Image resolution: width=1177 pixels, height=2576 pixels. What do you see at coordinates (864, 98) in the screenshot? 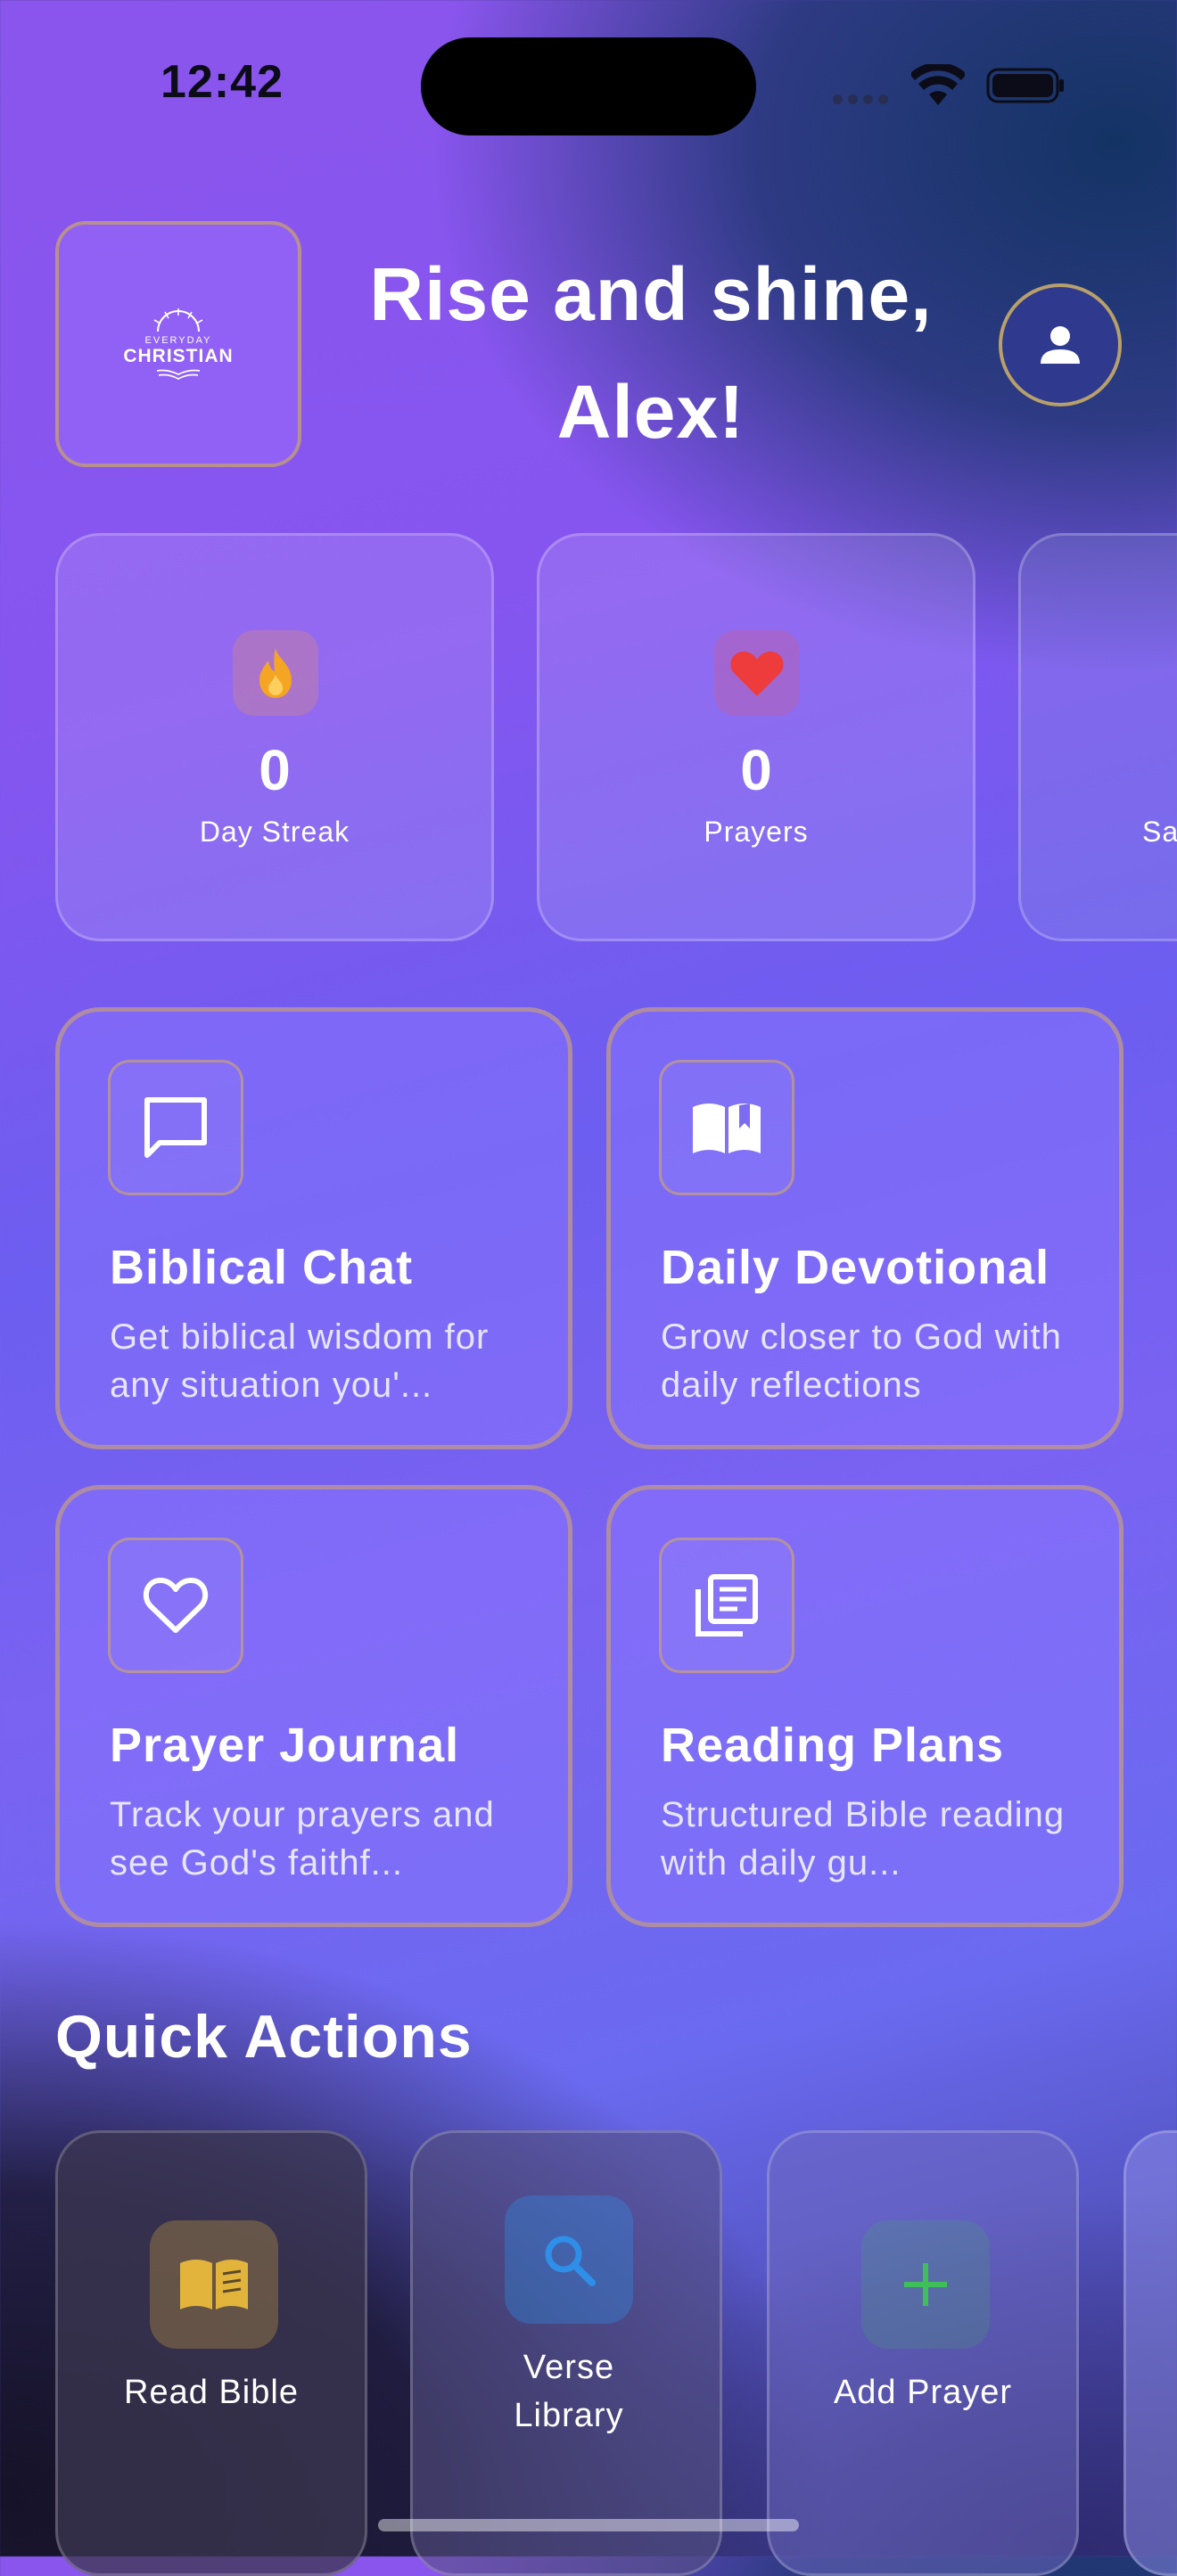
I see `signal-icon` at bounding box center [864, 98].